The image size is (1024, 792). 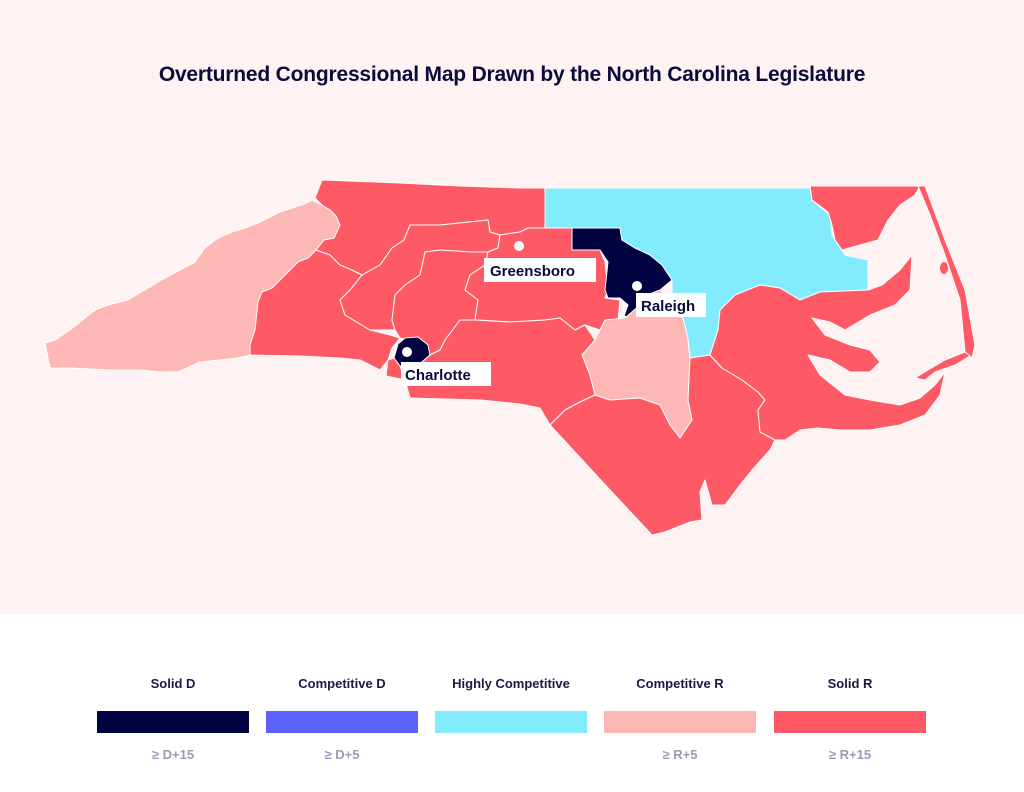 I want to click on legend-threshold: ≥ D+15, so click(x=173, y=754).